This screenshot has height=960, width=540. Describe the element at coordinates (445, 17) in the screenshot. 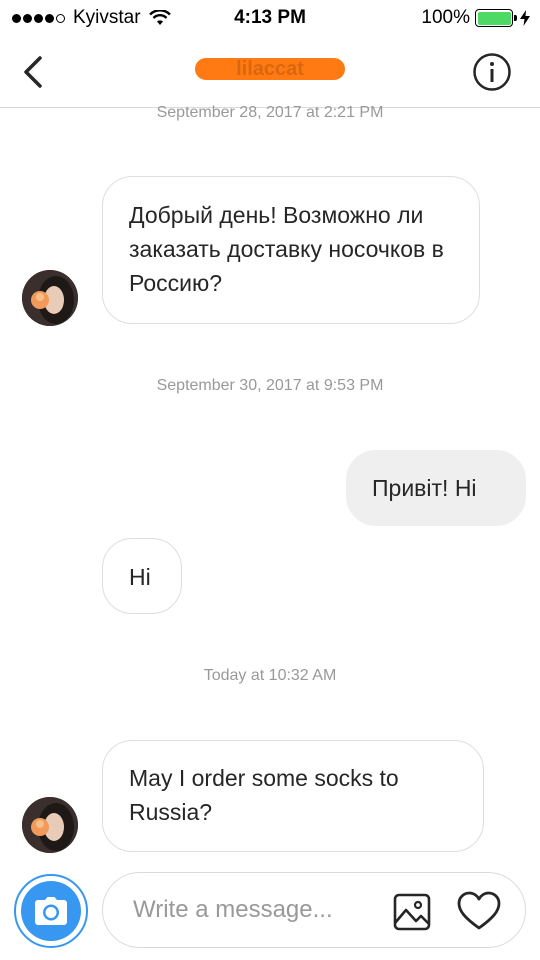

I see `battery-percent: 100%` at that location.